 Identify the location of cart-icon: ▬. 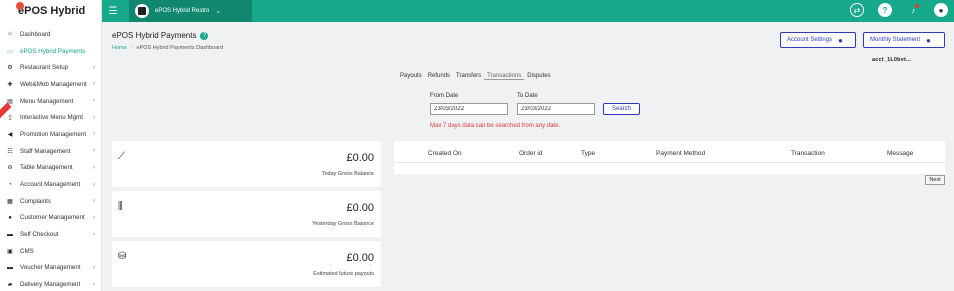
(10, 234).